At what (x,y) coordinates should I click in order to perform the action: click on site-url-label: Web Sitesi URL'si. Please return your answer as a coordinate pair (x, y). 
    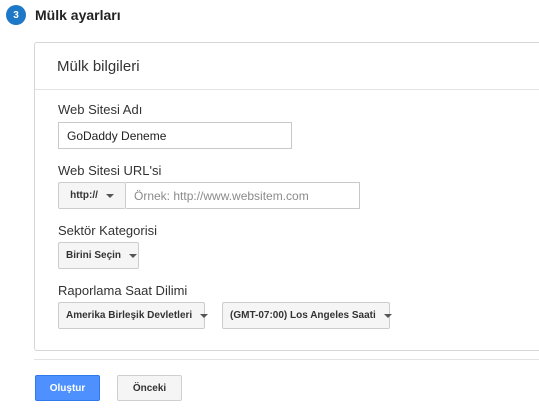
    Looking at the image, I should click on (110, 170).